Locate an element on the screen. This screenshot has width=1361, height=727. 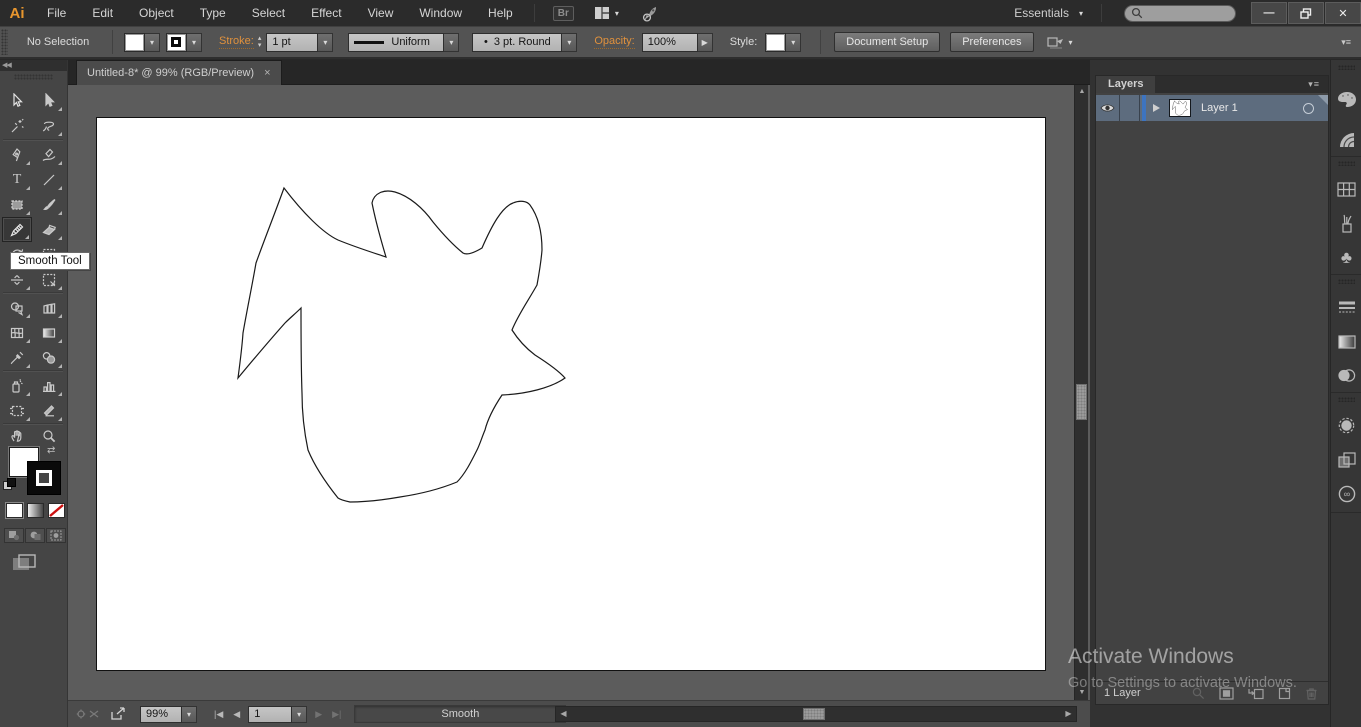
gradient-panel-button is located at coordinates (1346, 341).